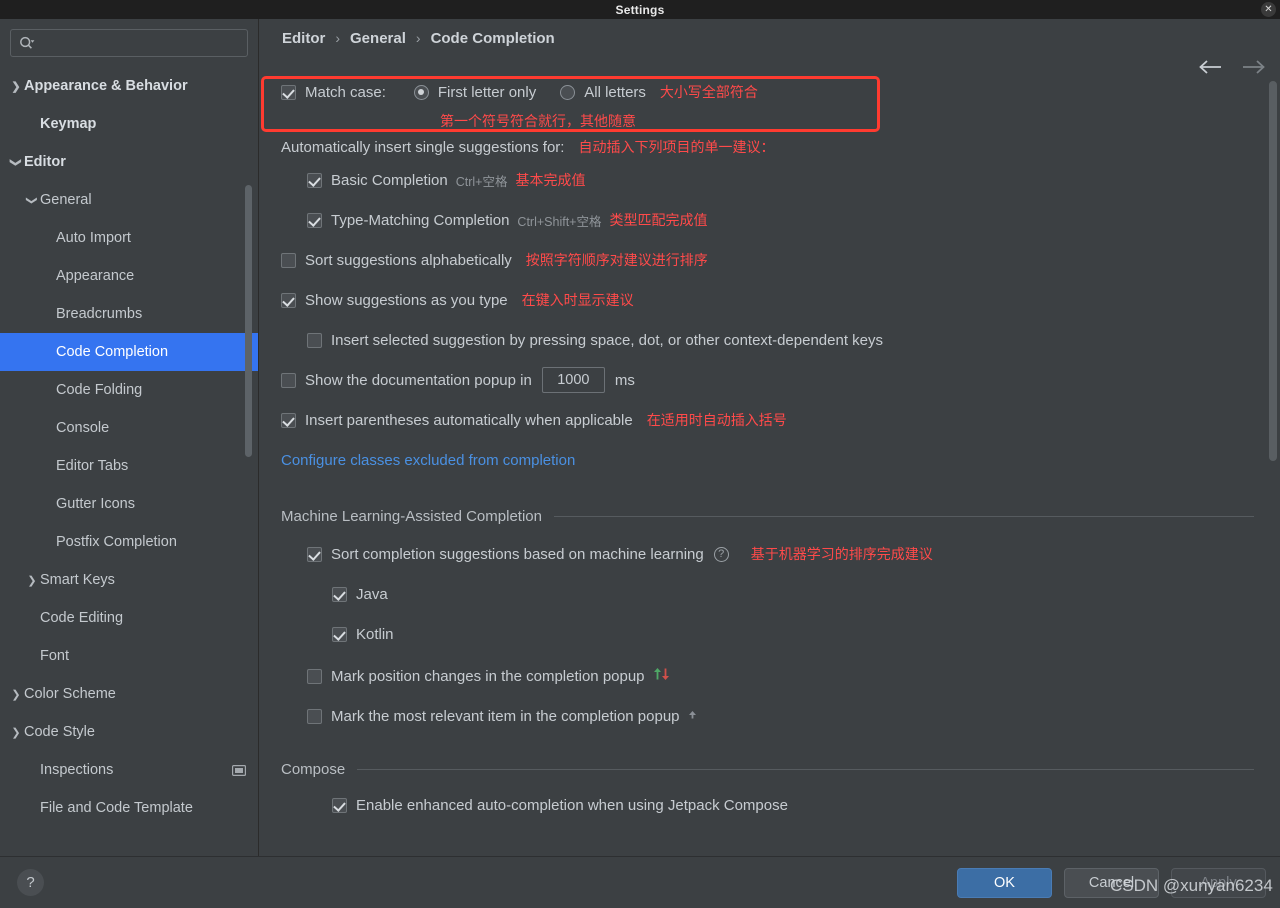  I want to click on close-icon: ✕, so click(1268, 9).